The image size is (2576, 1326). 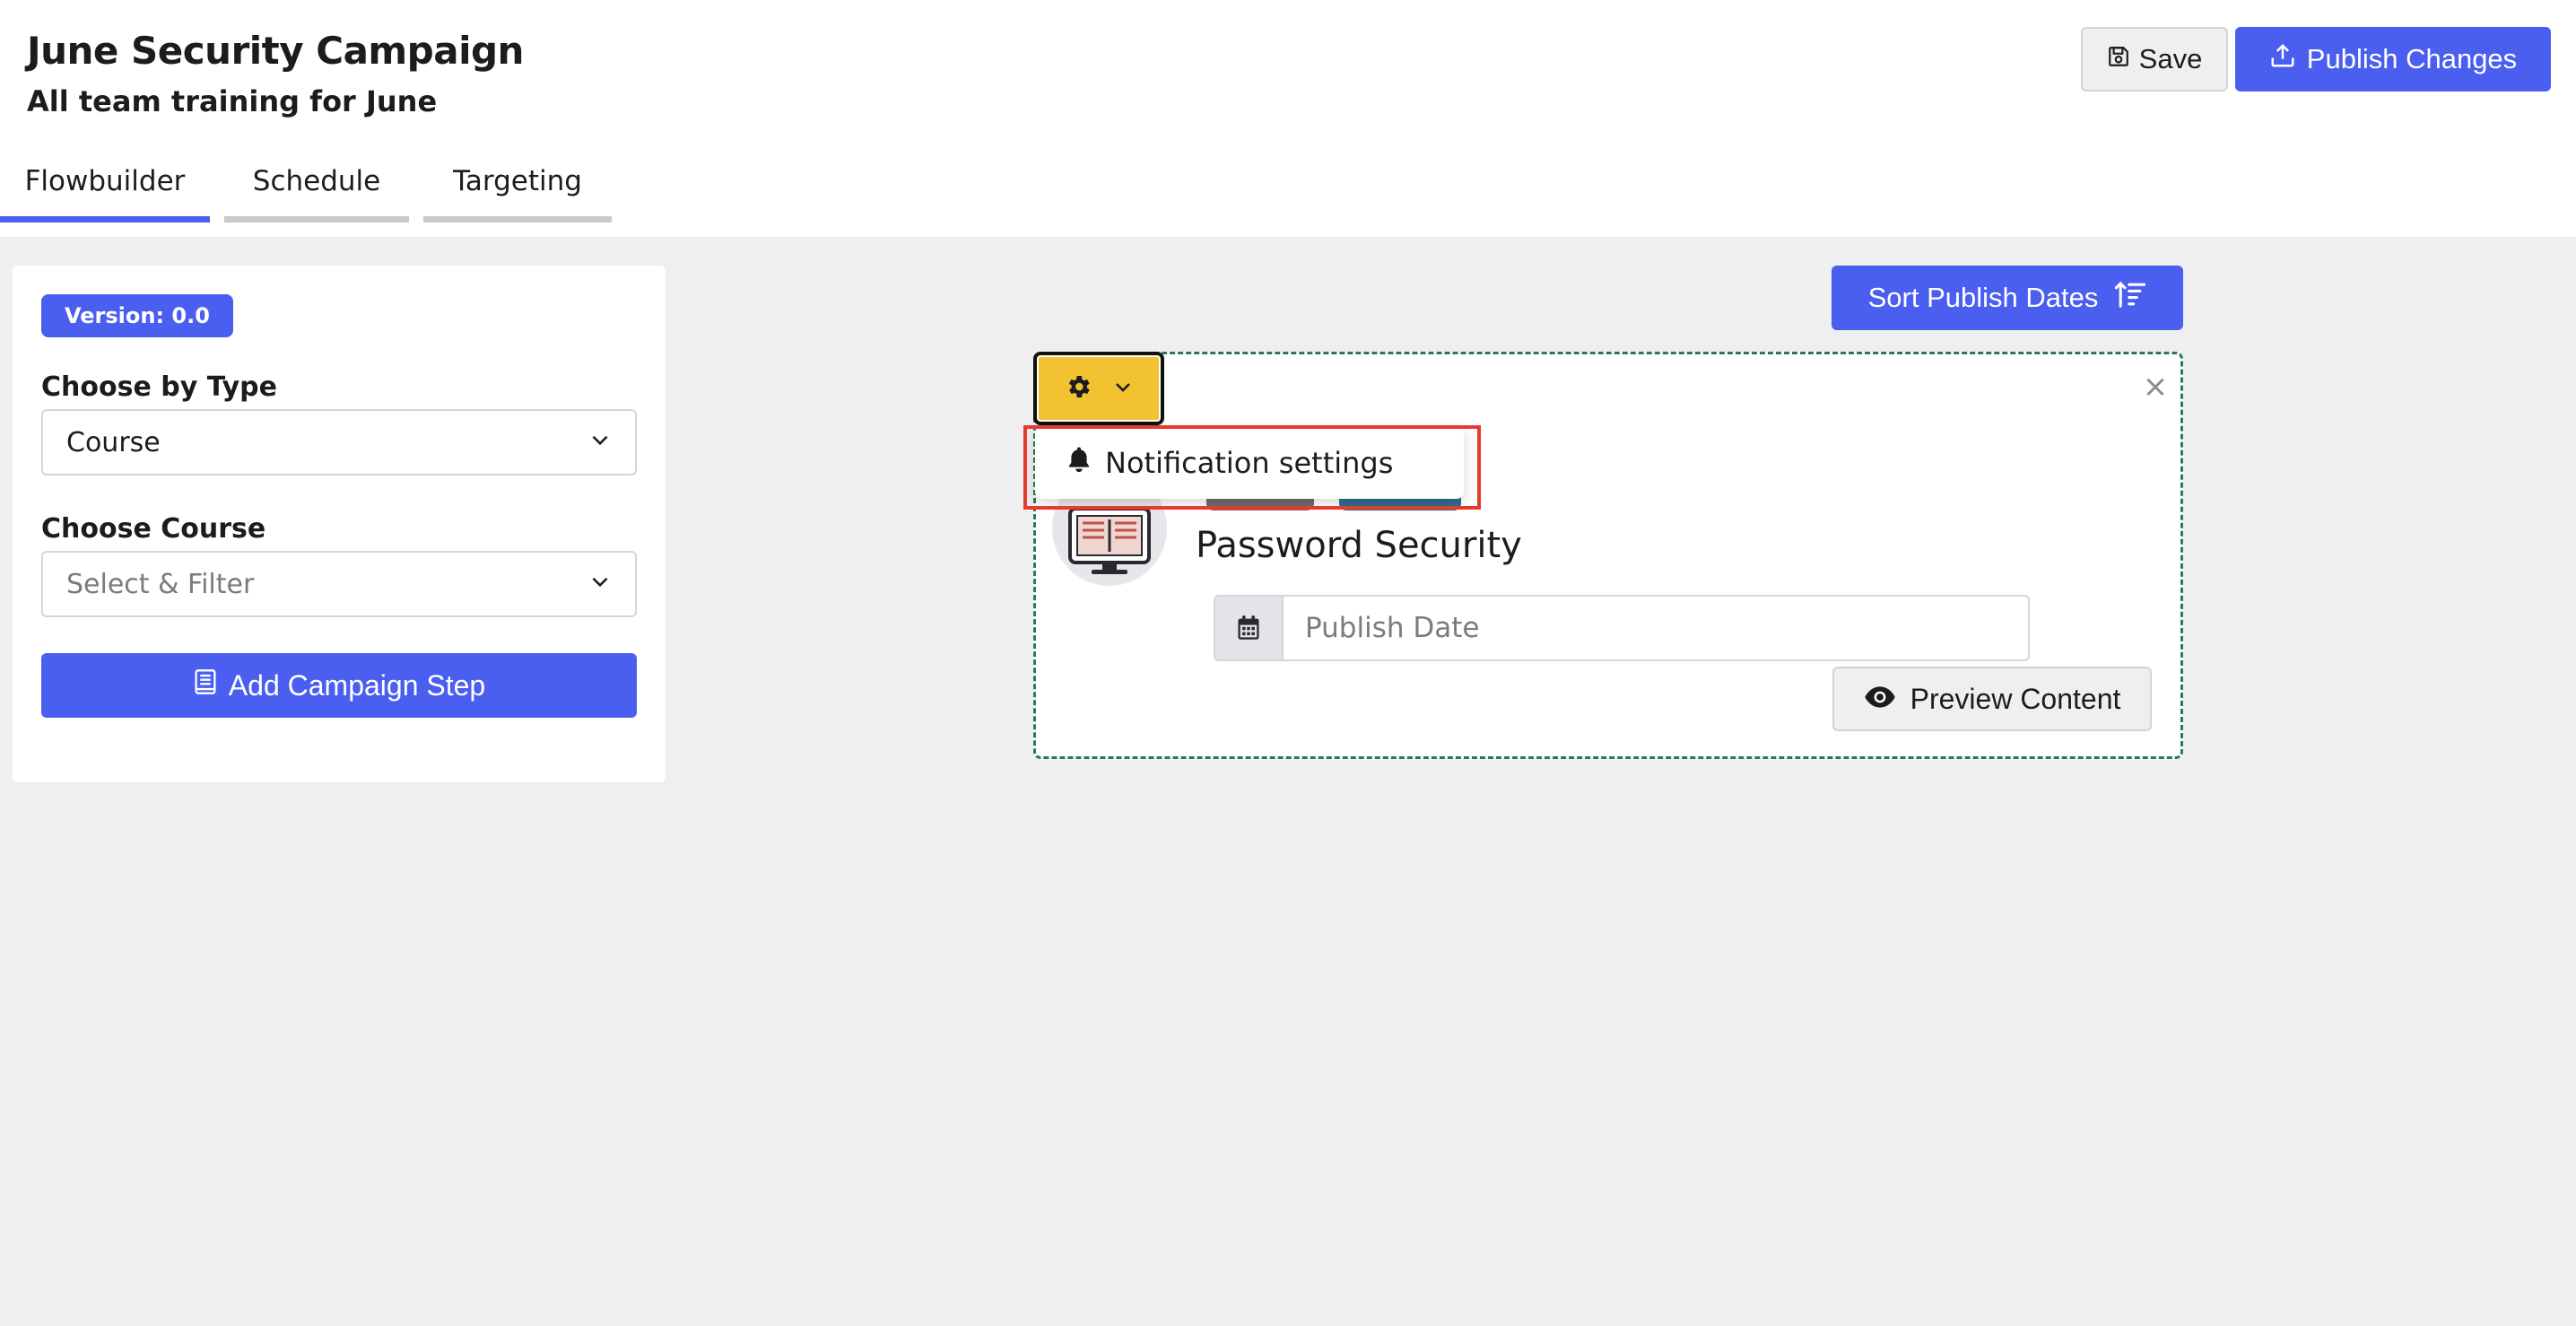 What do you see at coordinates (159, 387) in the screenshot?
I see `type-label: Choose by Type` at bounding box center [159, 387].